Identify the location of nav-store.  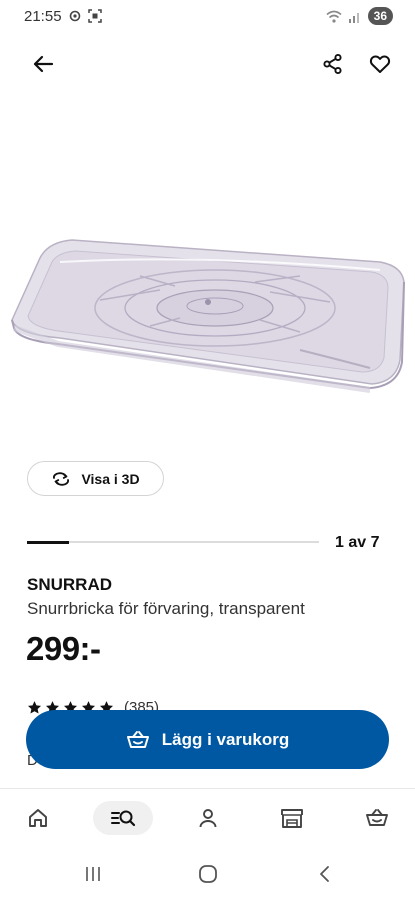
(292, 818).